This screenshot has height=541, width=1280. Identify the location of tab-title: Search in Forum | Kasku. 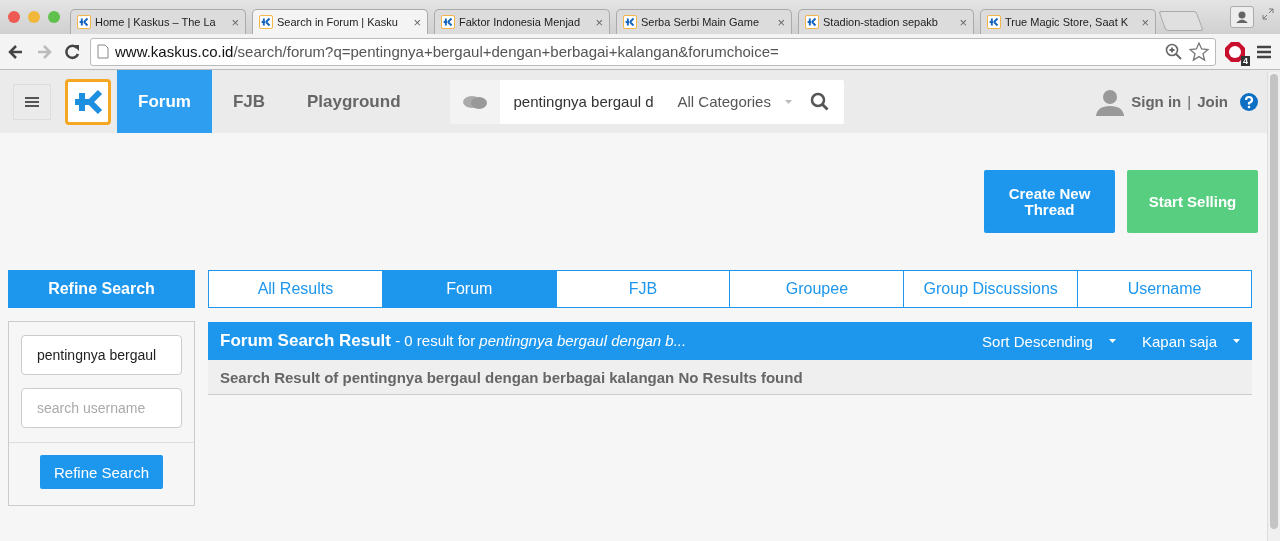
(338, 22).